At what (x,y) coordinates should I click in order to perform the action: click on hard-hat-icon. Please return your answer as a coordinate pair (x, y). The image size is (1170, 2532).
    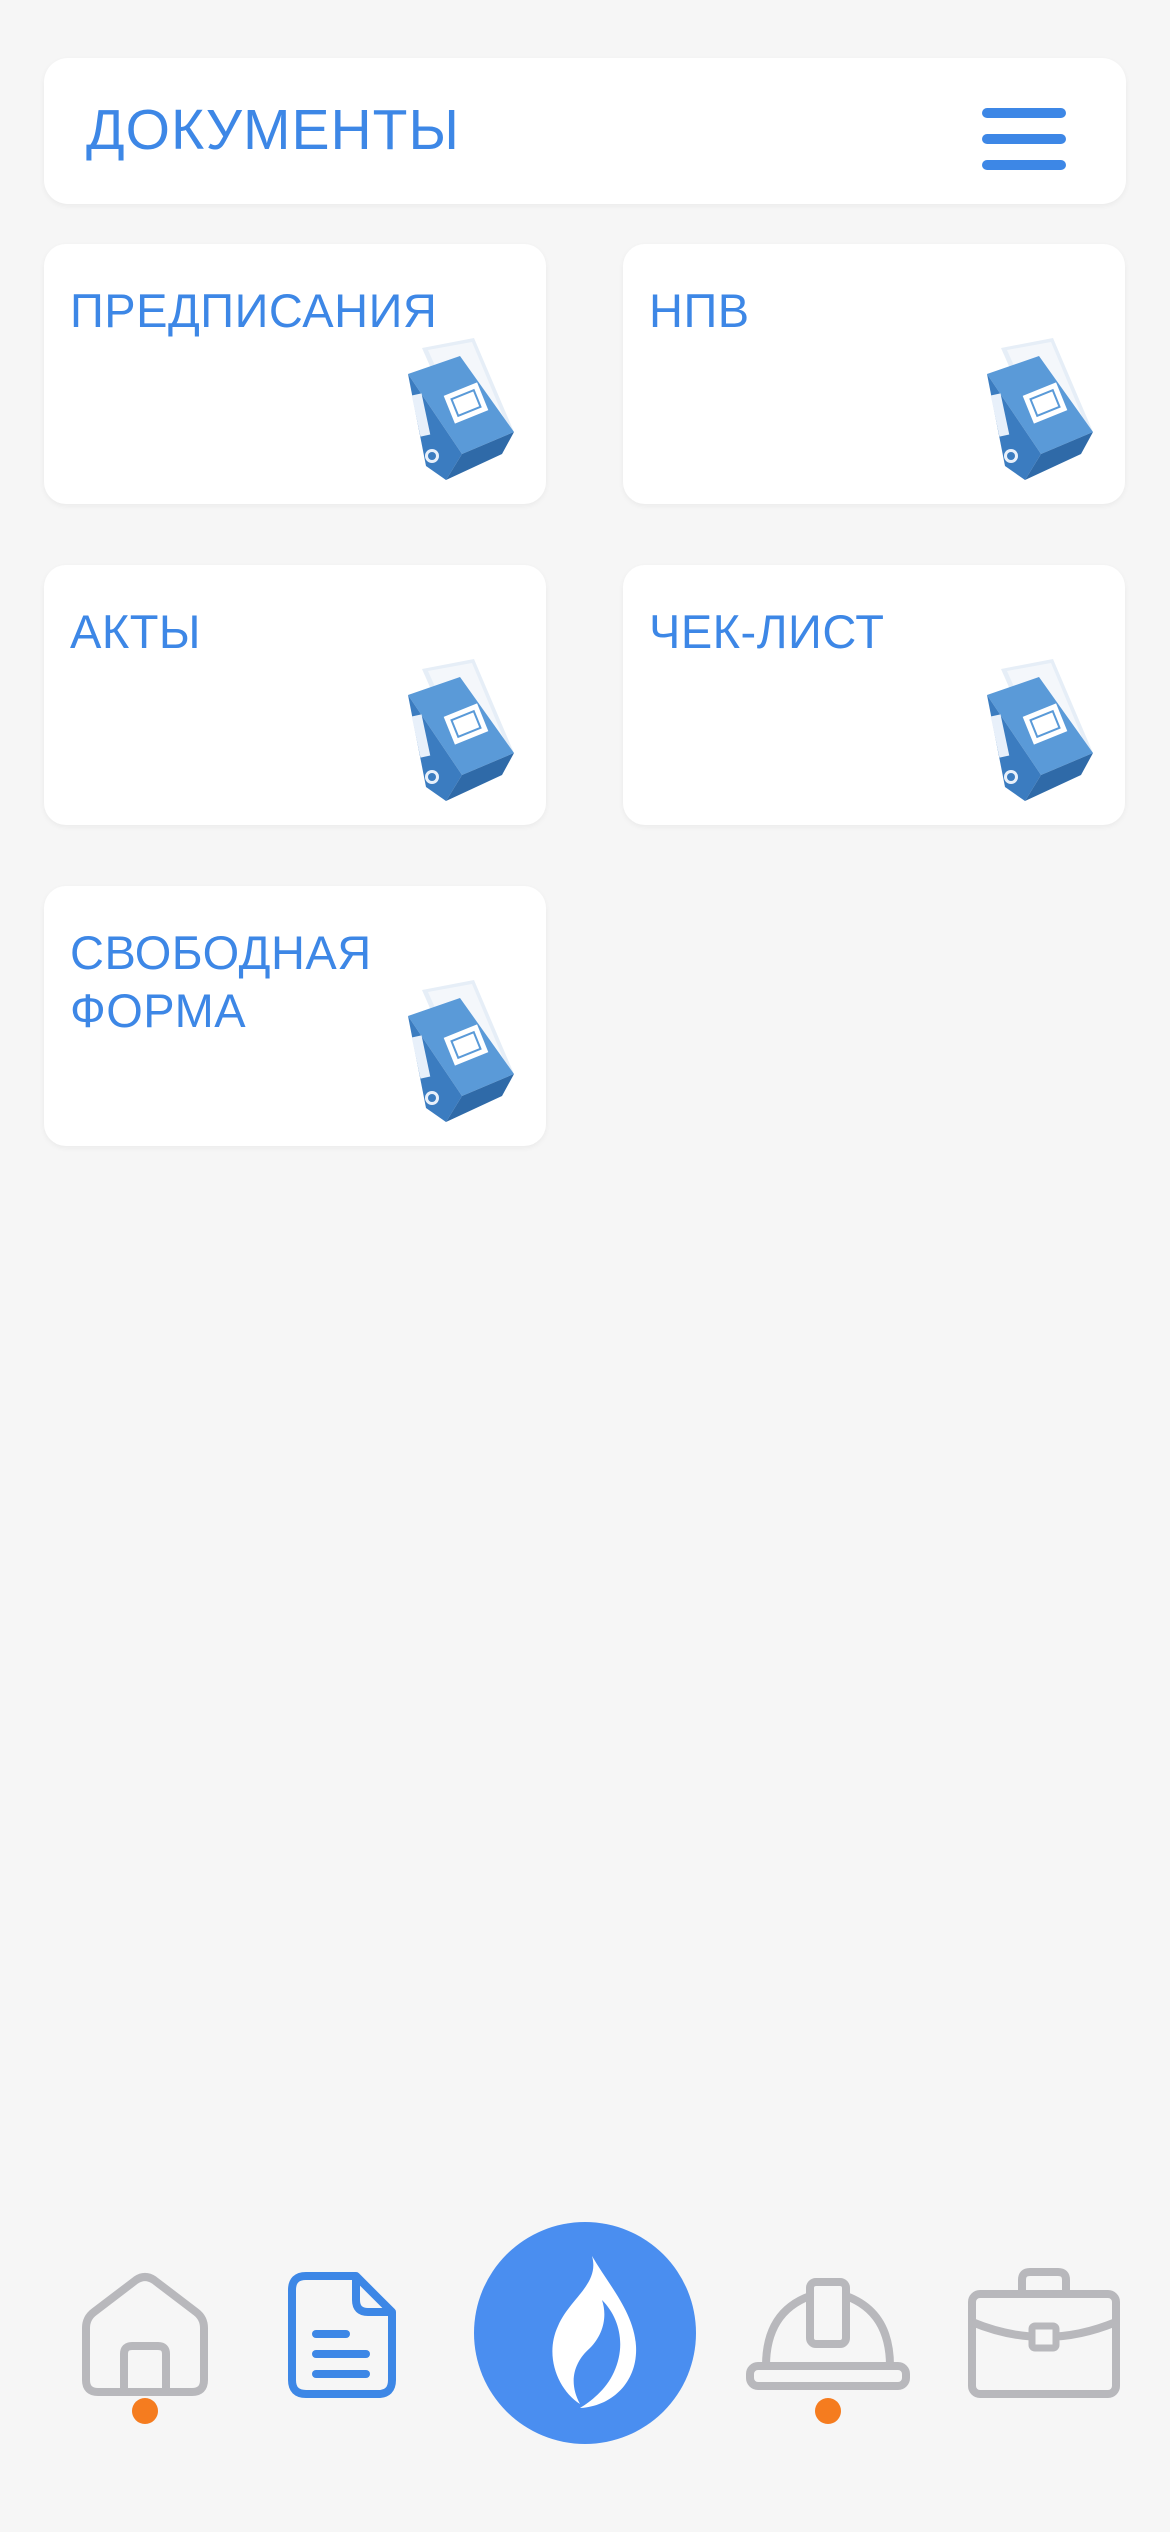
    Looking at the image, I should click on (828, 2334).